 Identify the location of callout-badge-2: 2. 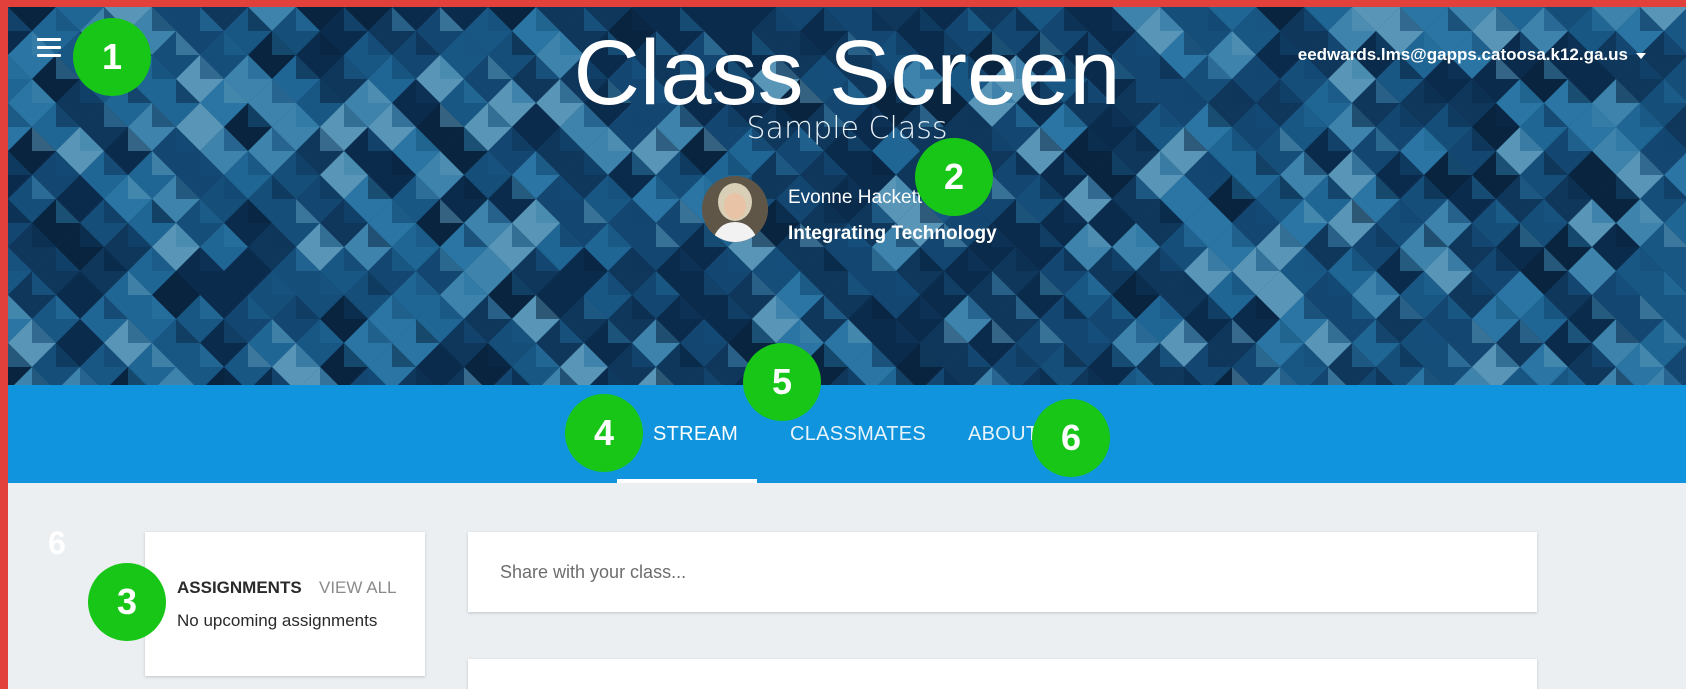
(954, 177).